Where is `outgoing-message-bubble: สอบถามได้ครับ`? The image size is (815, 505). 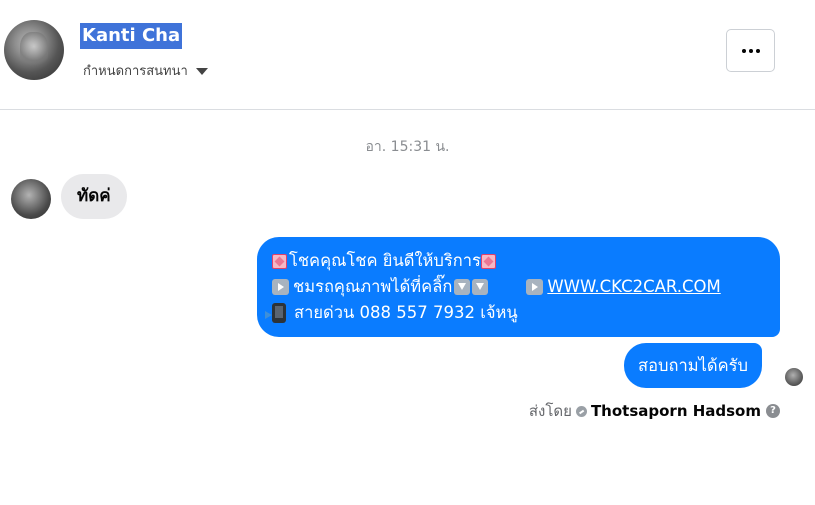
outgoing-message-bubble: สอบถามได้ครับ is located at coordinates (693, 365).